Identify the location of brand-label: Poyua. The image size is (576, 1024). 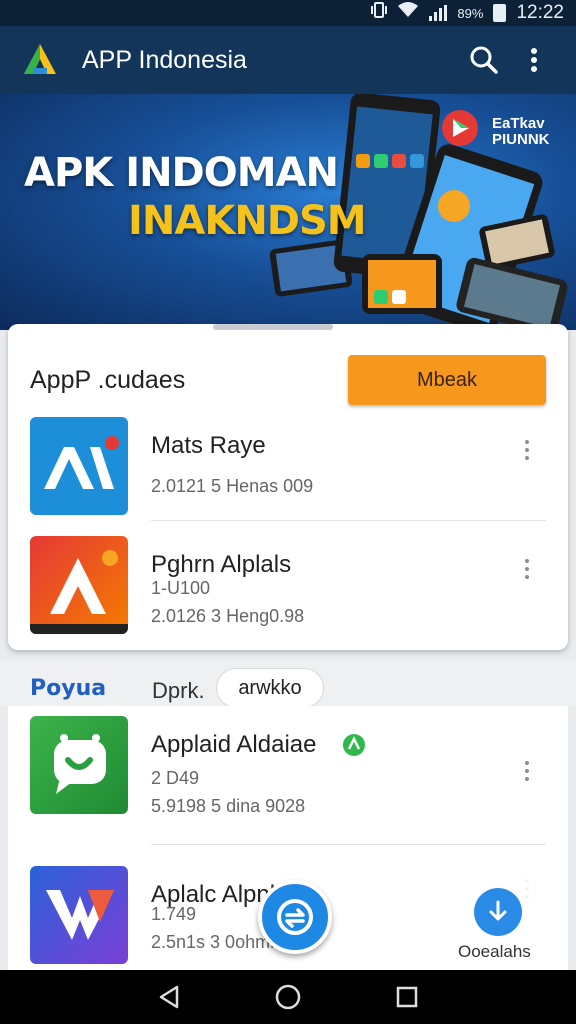
(68, 688).